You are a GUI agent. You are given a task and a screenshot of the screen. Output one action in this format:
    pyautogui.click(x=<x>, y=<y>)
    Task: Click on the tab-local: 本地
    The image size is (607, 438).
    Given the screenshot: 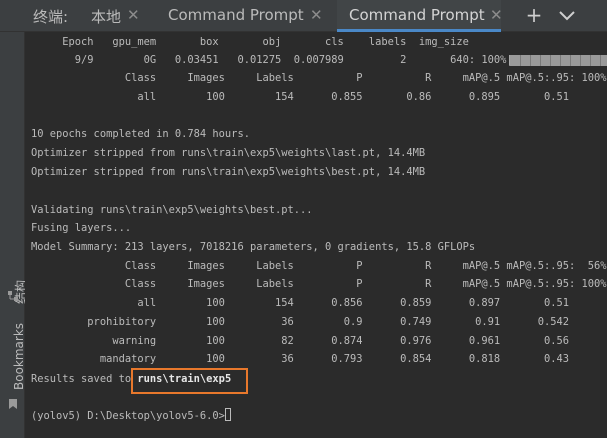 What is the action you would take?
    pyautogui.click(x=106, y=16)
    